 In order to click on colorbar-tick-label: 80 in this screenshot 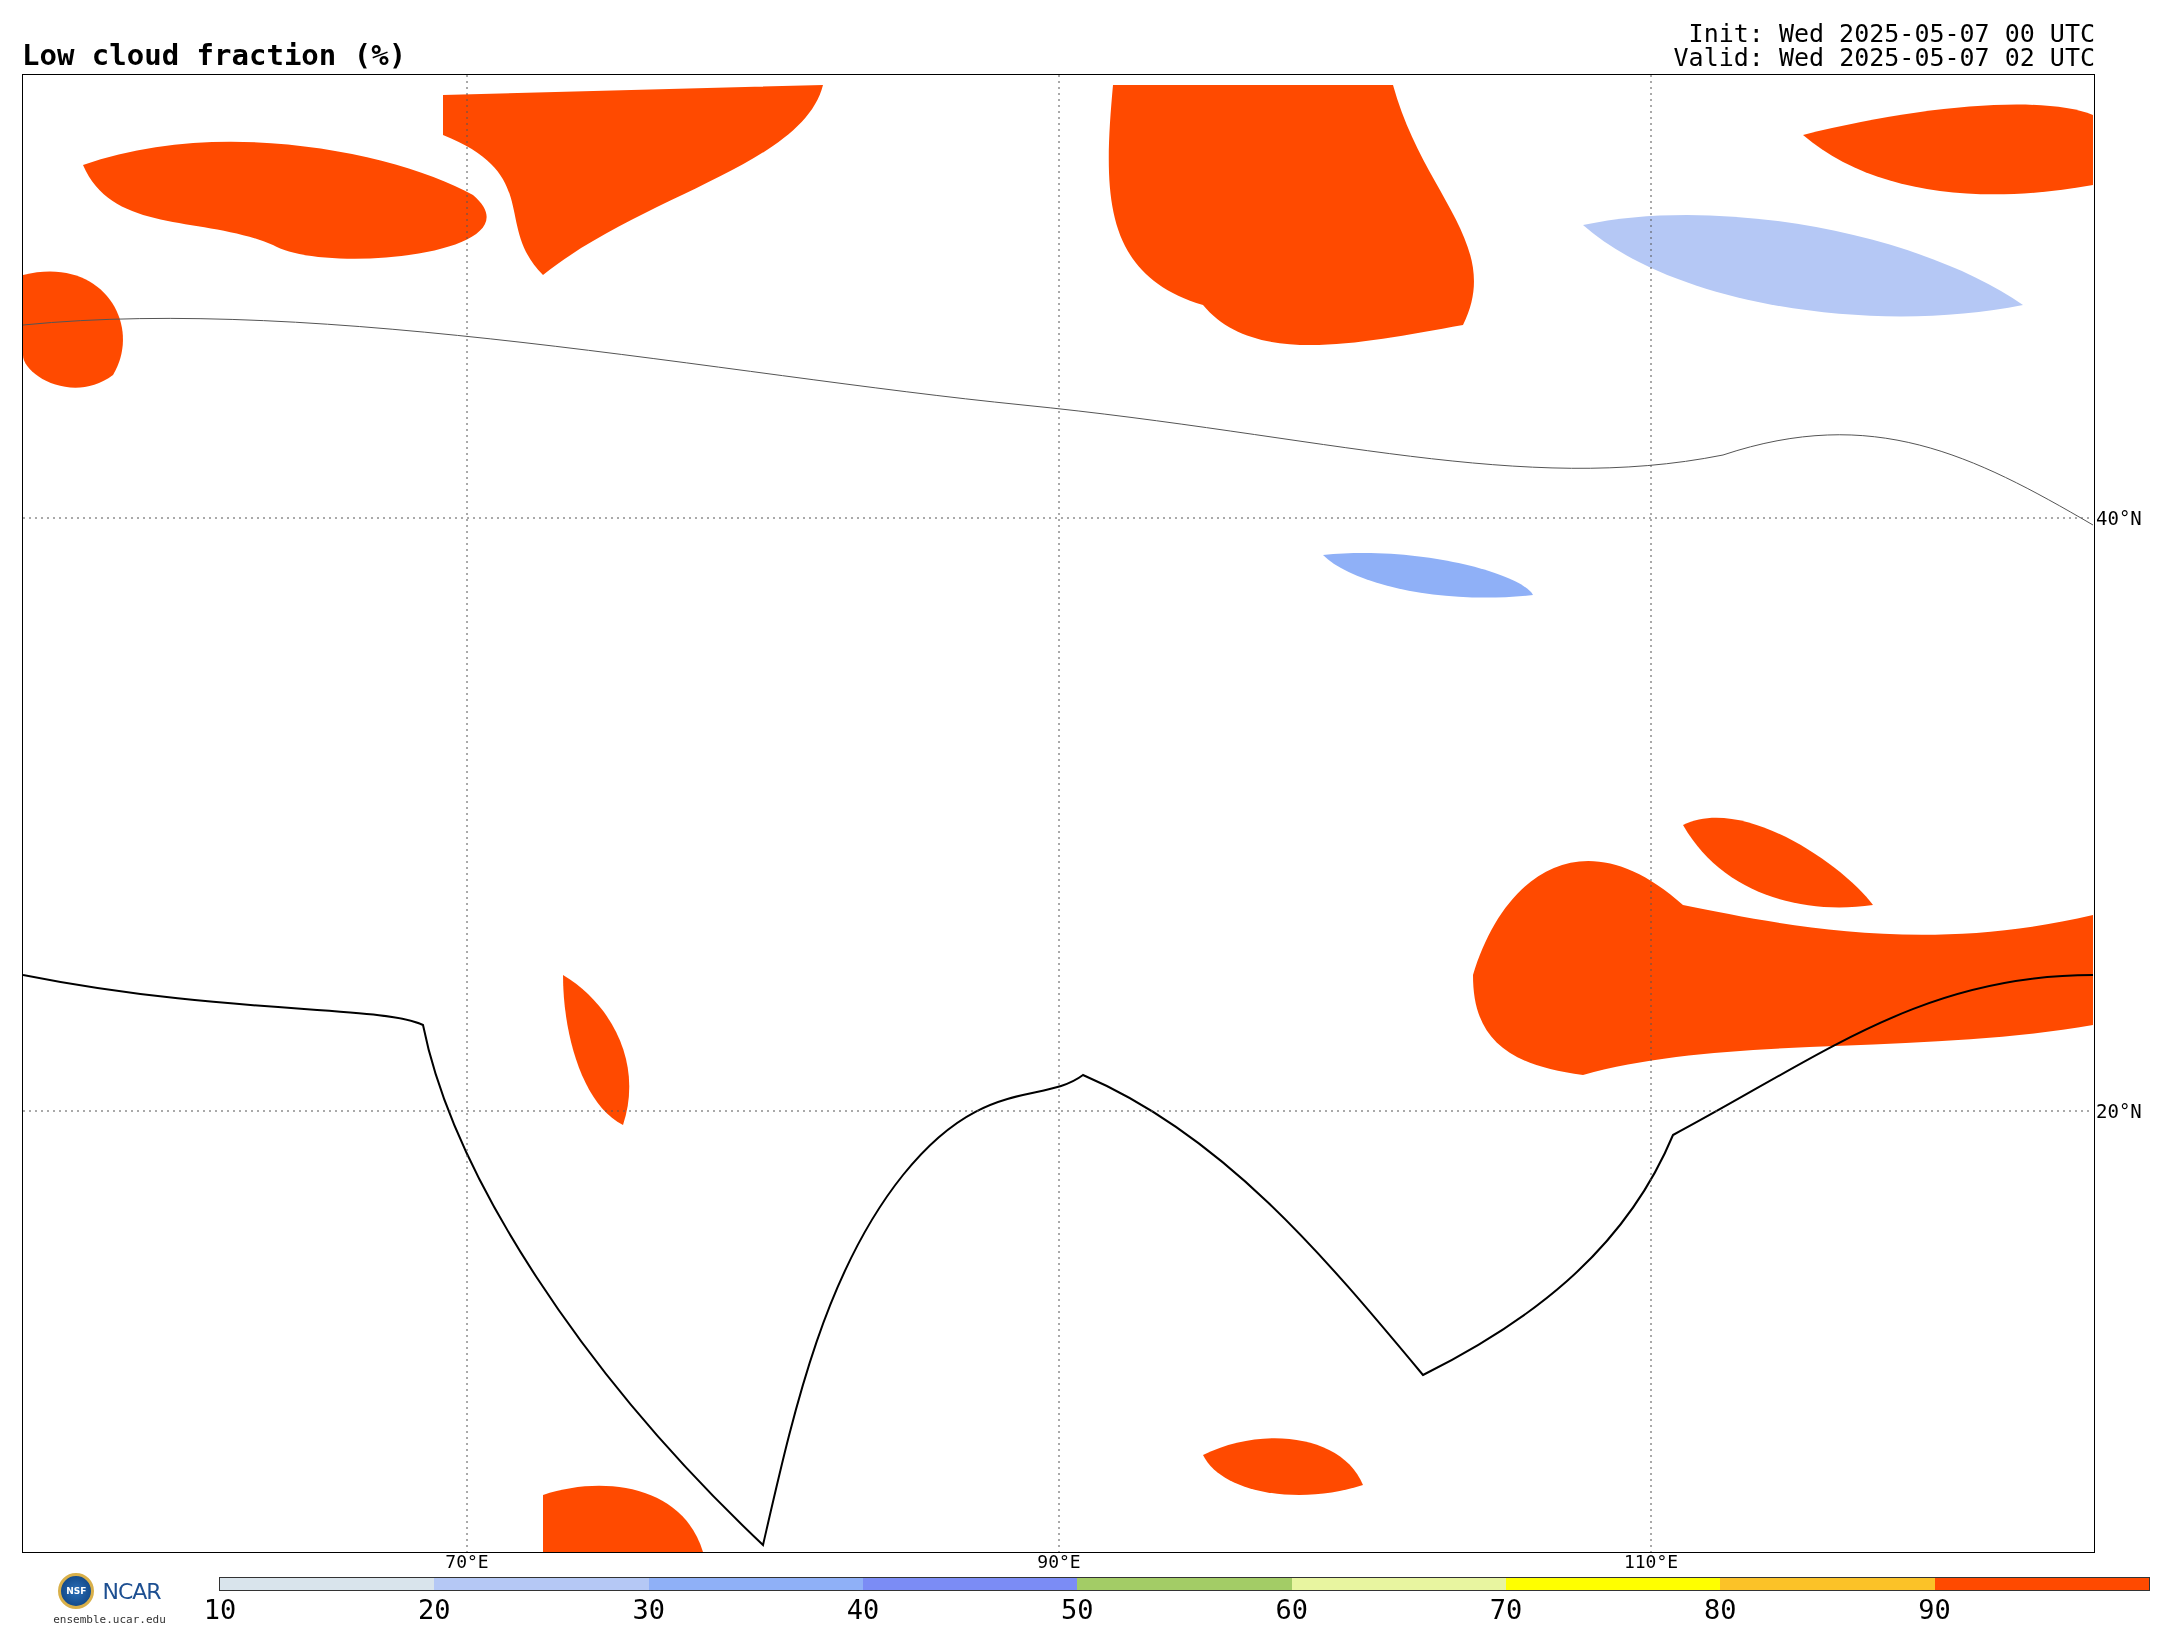, I will do `click(1720, 1609)`.